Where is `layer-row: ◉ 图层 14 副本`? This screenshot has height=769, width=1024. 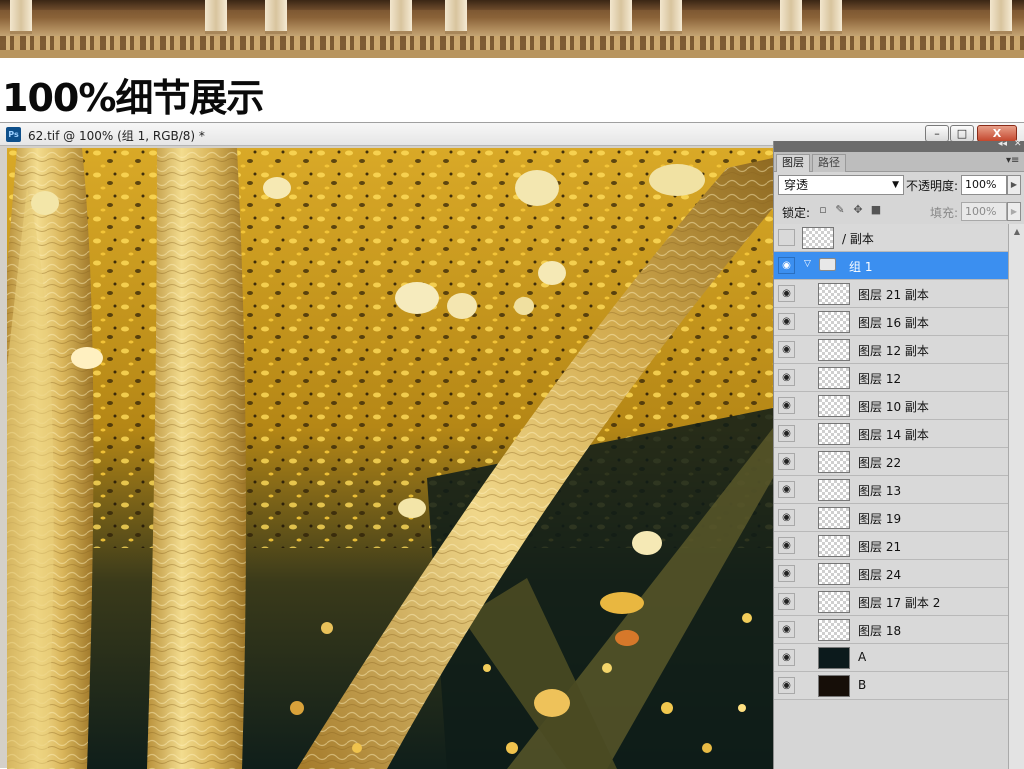
layer-row: ◉ 图层 14 副本 is located at coordinates (891, 434).